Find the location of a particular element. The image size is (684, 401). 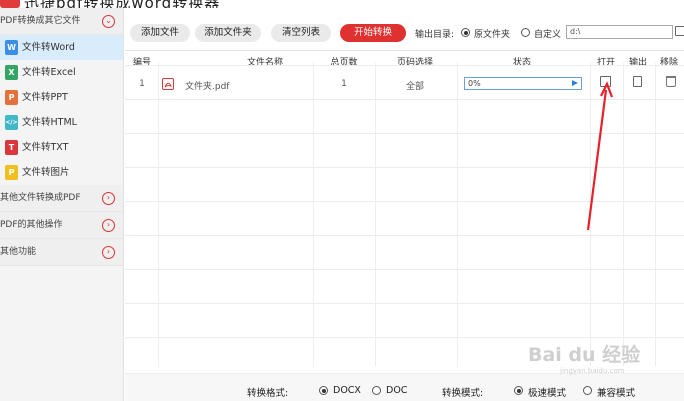

bottom-options: 转换格式: DOCX DOC 转换模式: 极速模式 兼容模式 is located at coordinates (404, 387).